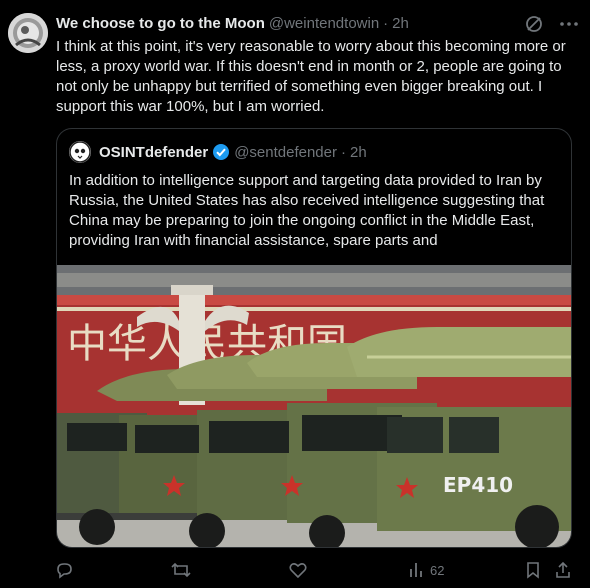 The height and width of the screenshot is (588, 590). I want to click on views-icon, so click(416, 570).